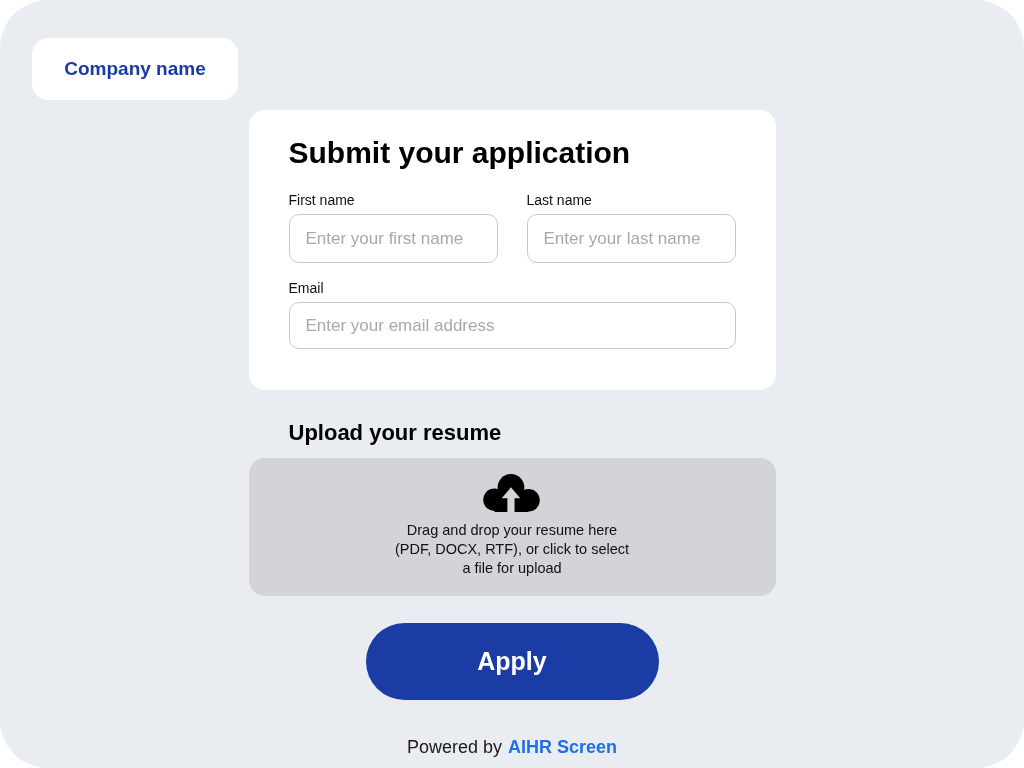 The image size is (1024, 768). What do you see at coordinates (460, 153) in the screenshot?
I see `form-title: Submit your application` at bounding box center [460, 153].